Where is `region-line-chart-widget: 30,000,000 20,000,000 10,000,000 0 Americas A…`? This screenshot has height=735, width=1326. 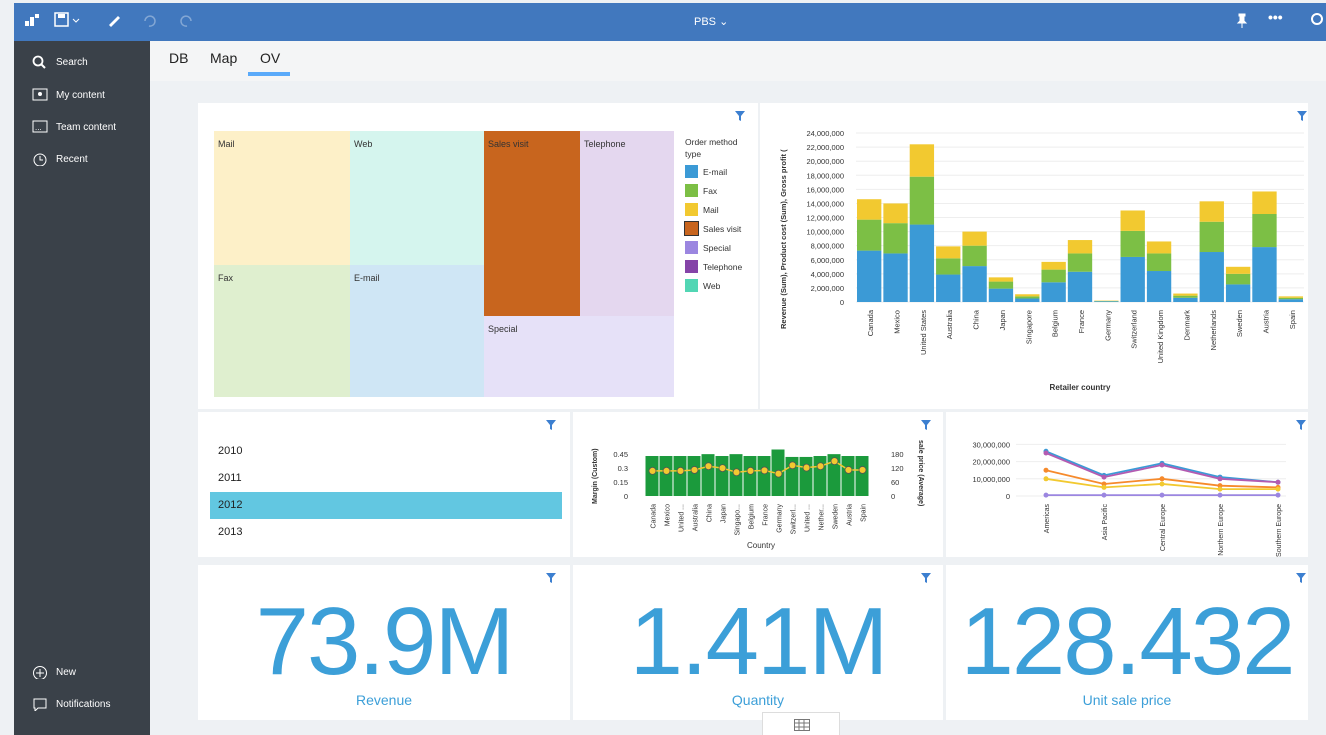
region-line-chart-widget: 30,000,000 20,000,000 10,000,000 0 Americas A… is located at coordinates (1127, 484).